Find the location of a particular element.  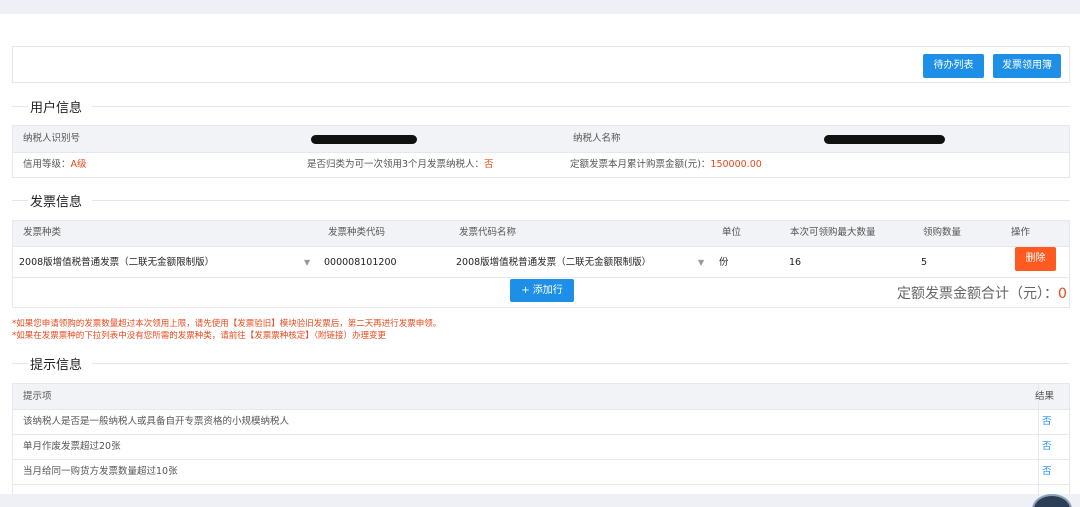

tips-table-header is located at coordinates (541, 396).